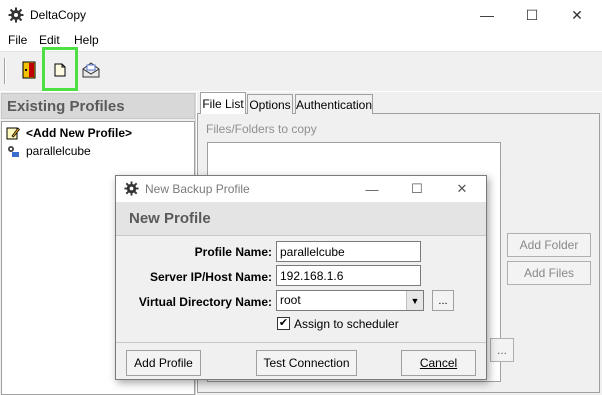 Image resolution: width=602 pixels, height=395 pixels. Describe the element at coordinates (549, 245) in the screenshot. I see `add-folder-button: Add Folder` at that location.